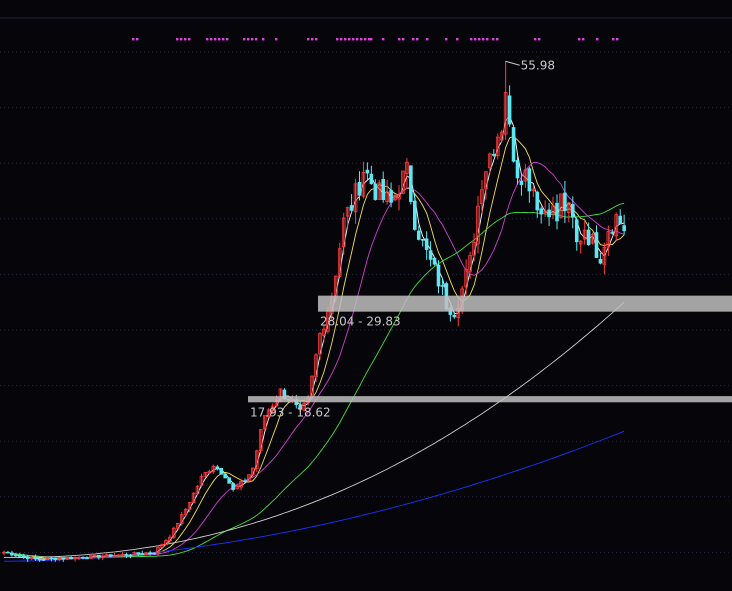  Describe the element at coordinates (290, 412) in the screenshot. I see `price-zone-label: 17.93 - 18.62` at that location.